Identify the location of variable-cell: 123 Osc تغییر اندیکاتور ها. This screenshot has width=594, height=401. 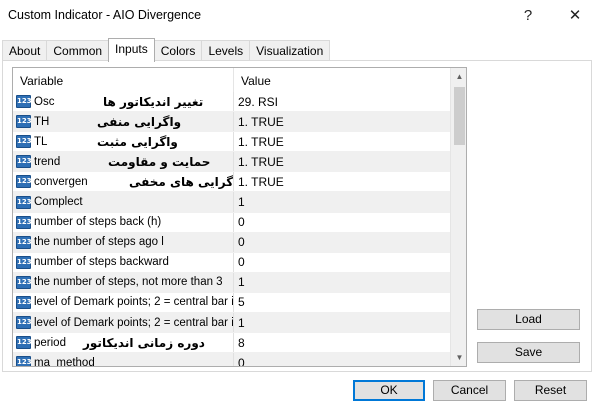
(123, 102).